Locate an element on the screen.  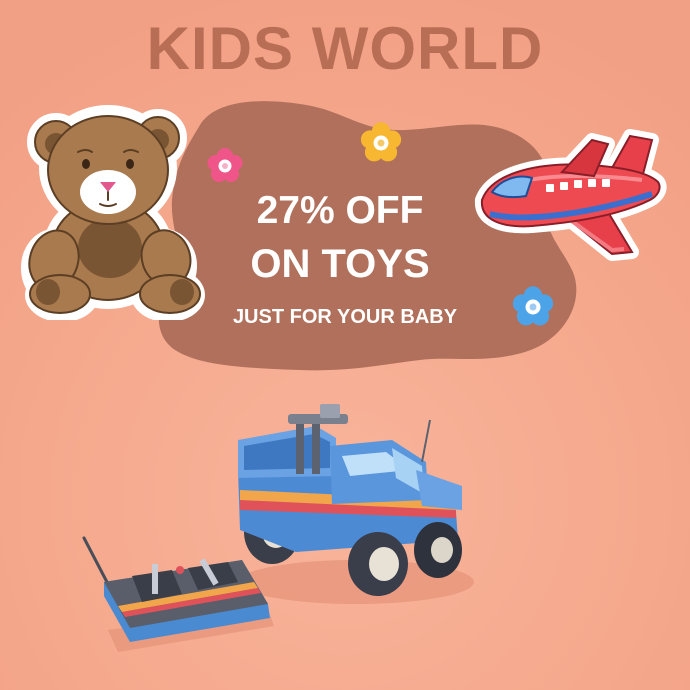
remote-control-icon is located at coordinates (178, 594).